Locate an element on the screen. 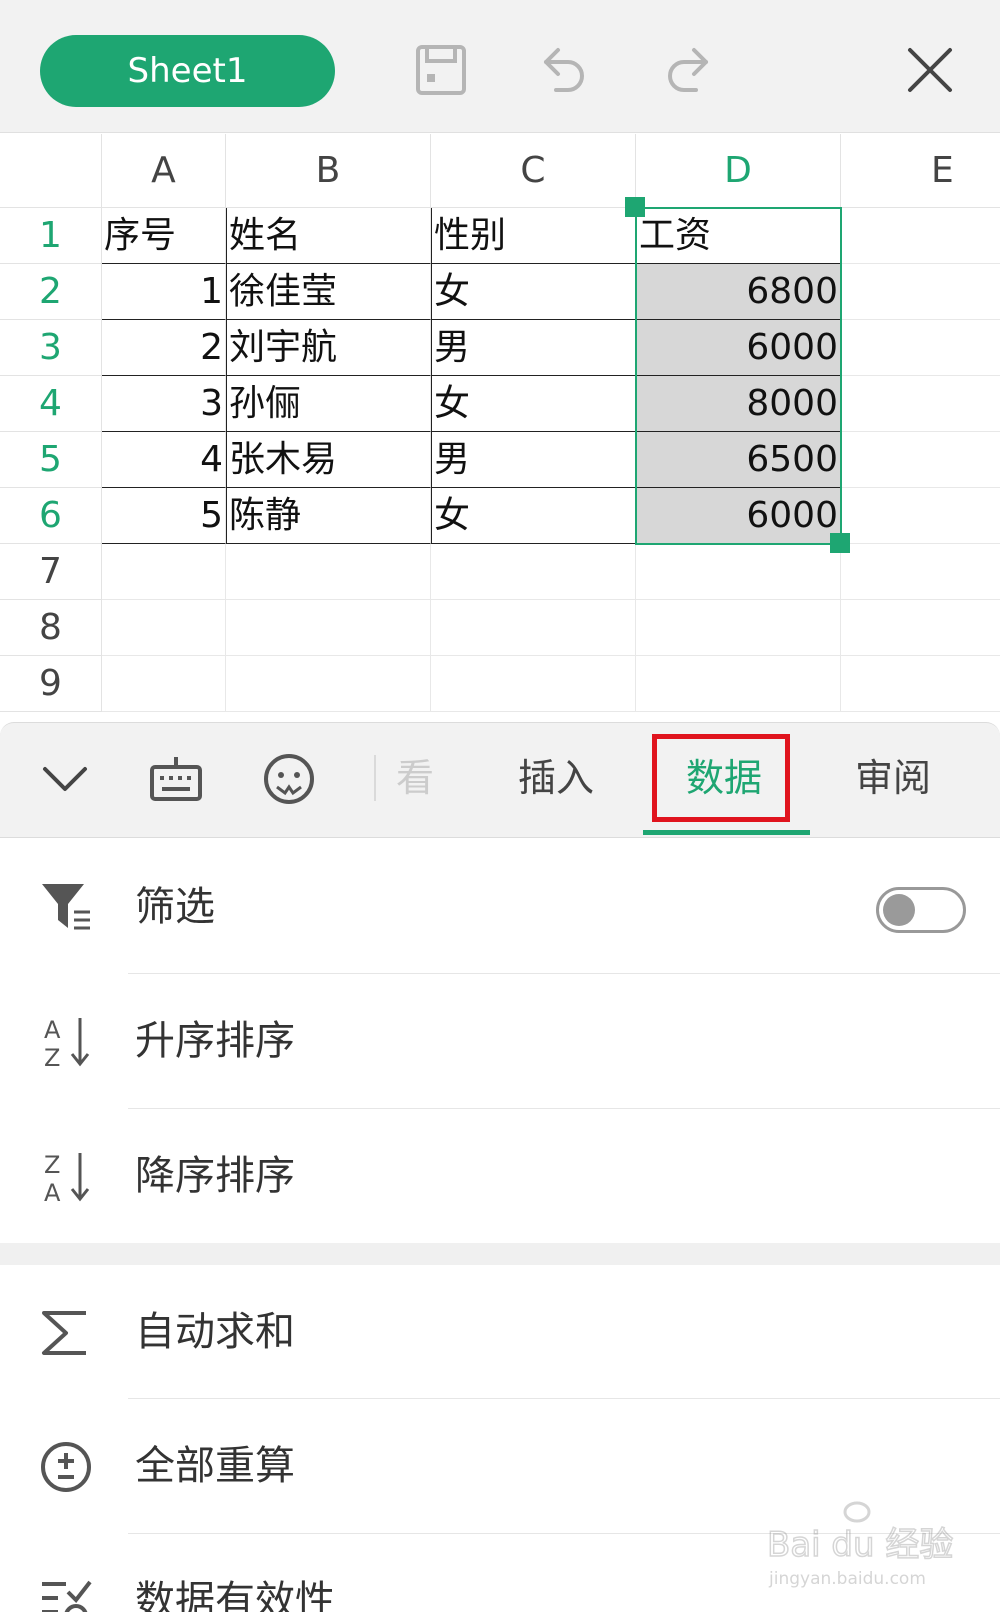 This screenshot has height=1612, width=1000. selection-start-handle is located at coordinates (635, 207).